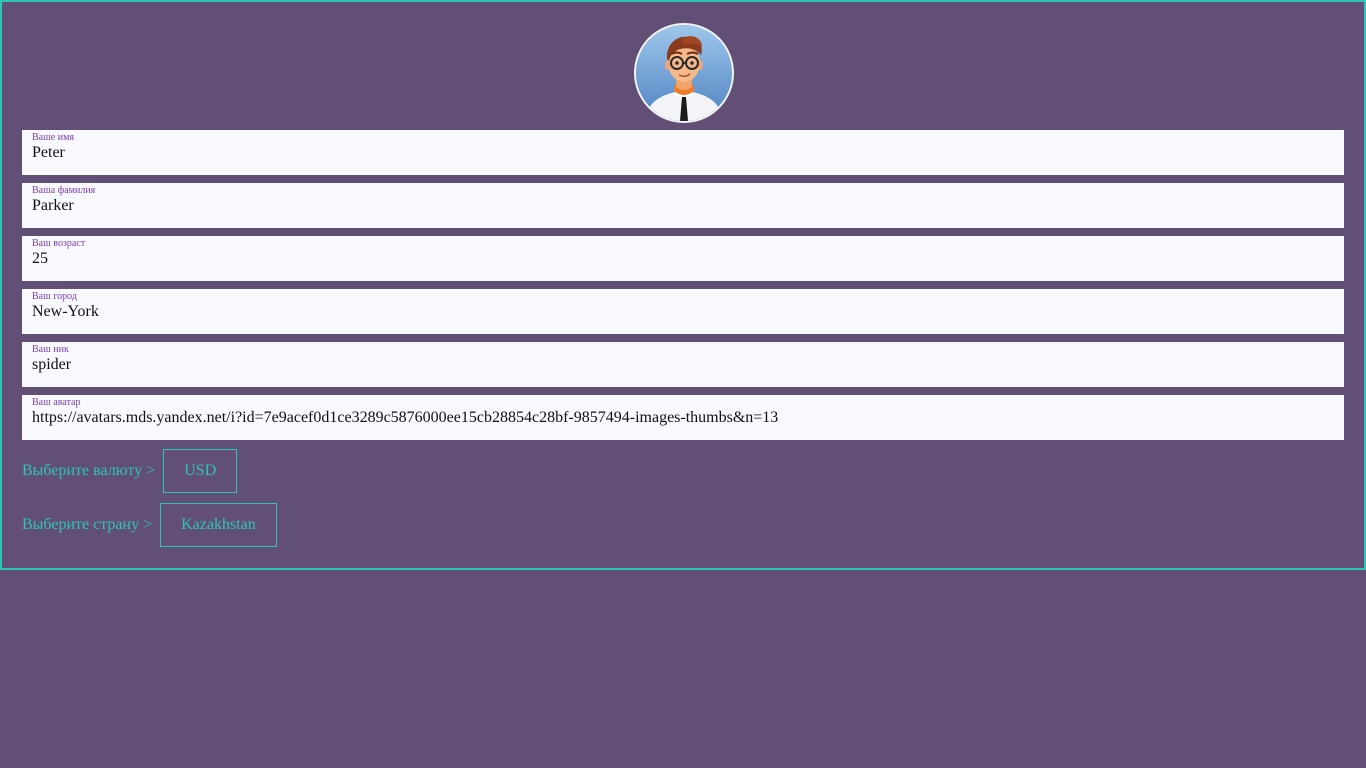 The height and width of the screenshot is (768, 1366). What do you see at coordinates (48, 153) in the screenshot?
I see `first-name-value: Peter` at bounding box center [48, 153].